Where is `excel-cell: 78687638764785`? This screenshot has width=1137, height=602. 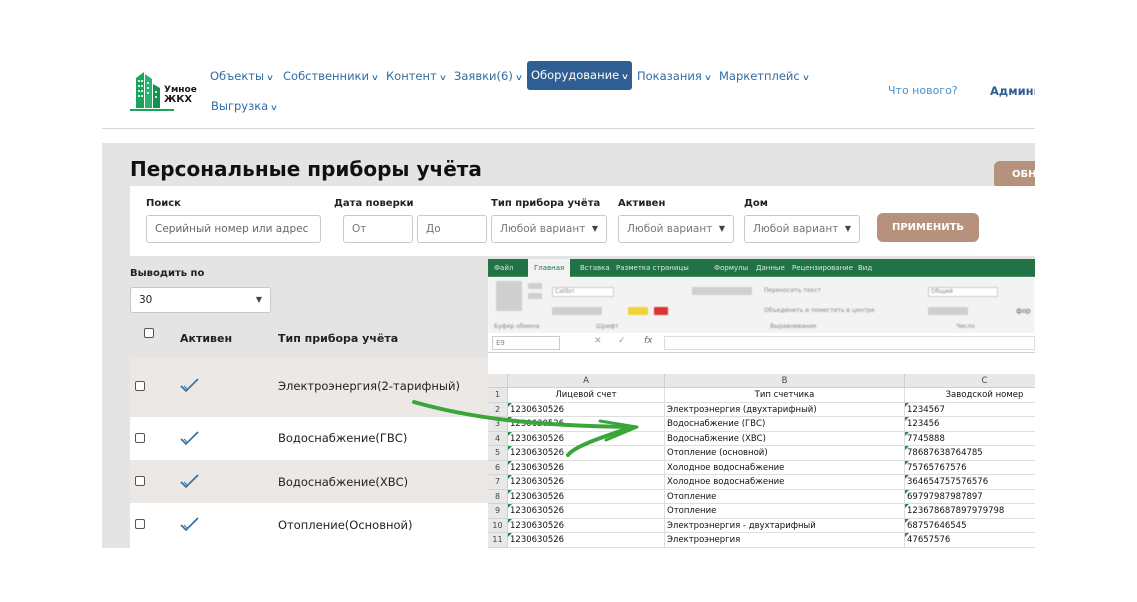 excel-cell: 78687638764785 is located at coordinates (970, 453).